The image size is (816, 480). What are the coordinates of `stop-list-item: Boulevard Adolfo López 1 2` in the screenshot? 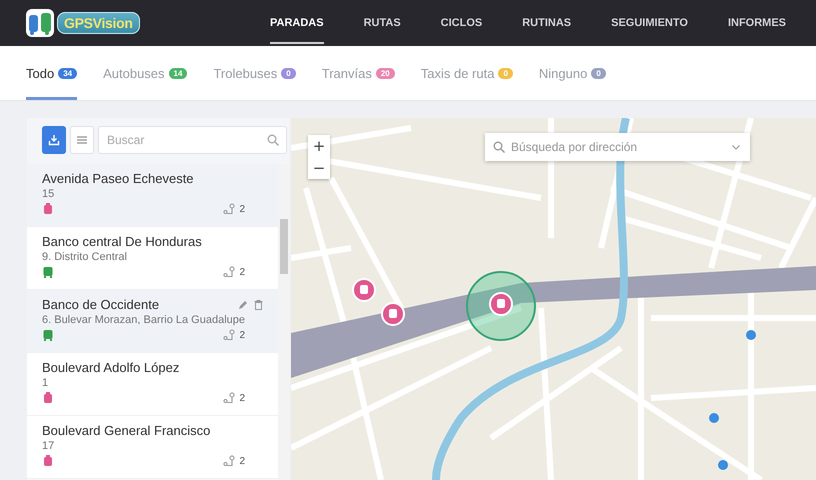 It's located at (152, 384).